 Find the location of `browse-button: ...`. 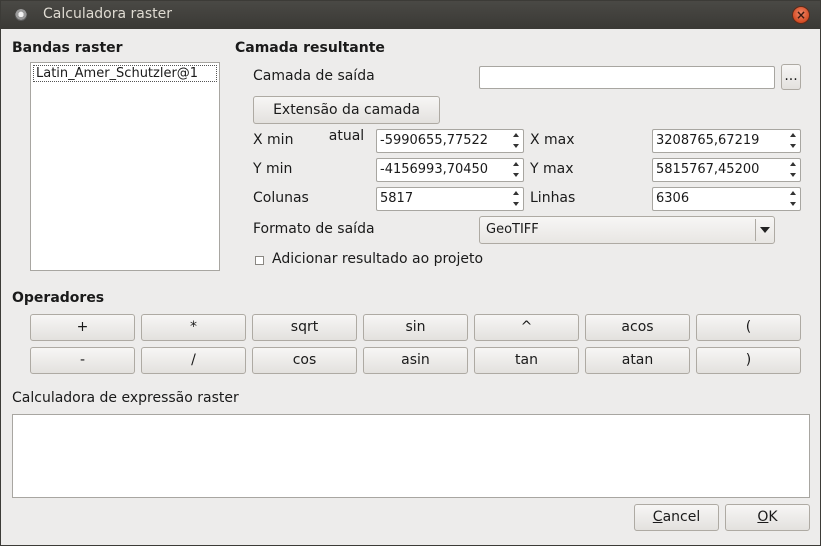

browse-button: ... is located at coordinates (791, 77).